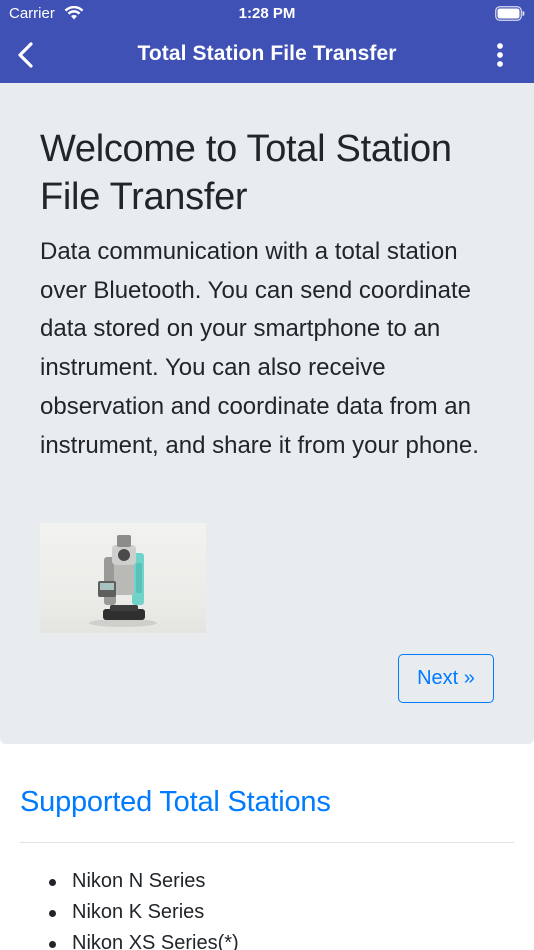 The height and width of the screenshot is (950, 534). I want to click on next-button: Next », so click(446, 678).